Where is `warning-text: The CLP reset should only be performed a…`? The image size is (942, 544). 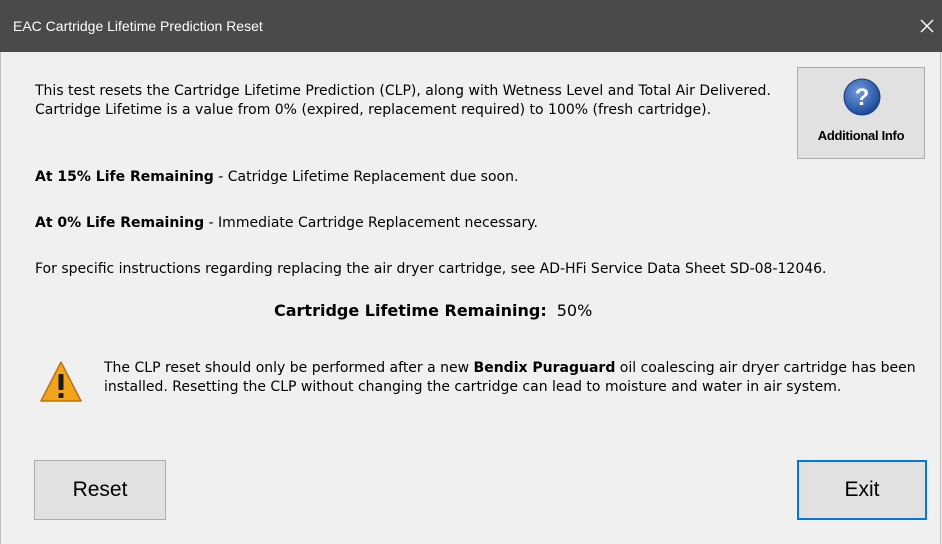
warning-text: The CLP reset should only be performed a… is located at coordinates (511, 378).